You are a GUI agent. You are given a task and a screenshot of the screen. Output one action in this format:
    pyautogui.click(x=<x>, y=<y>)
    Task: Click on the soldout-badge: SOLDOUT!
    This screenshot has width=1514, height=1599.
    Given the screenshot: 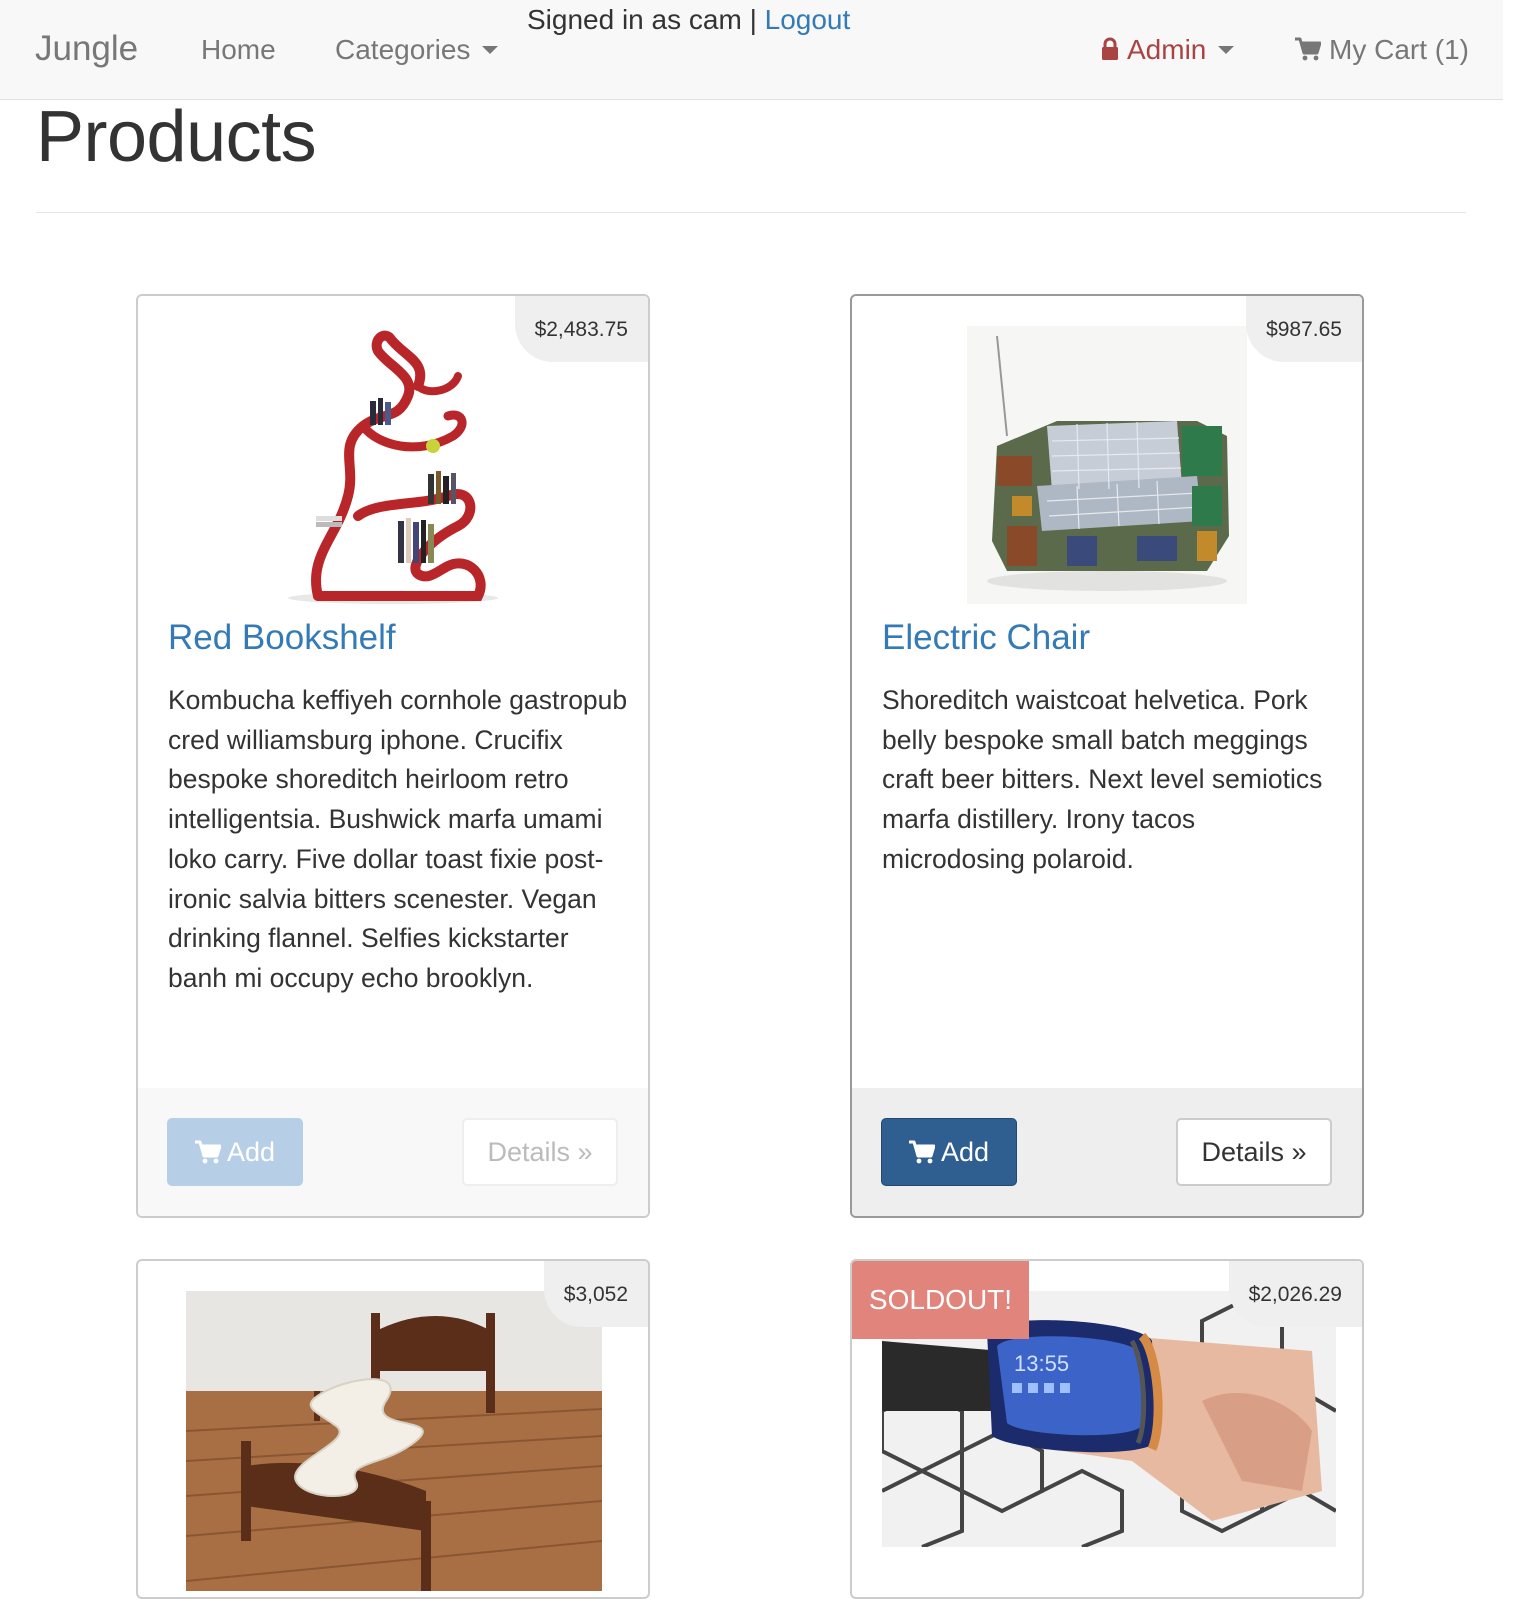 What is the action you would take?
    pyautogui.click(x=940, y=1300)
    